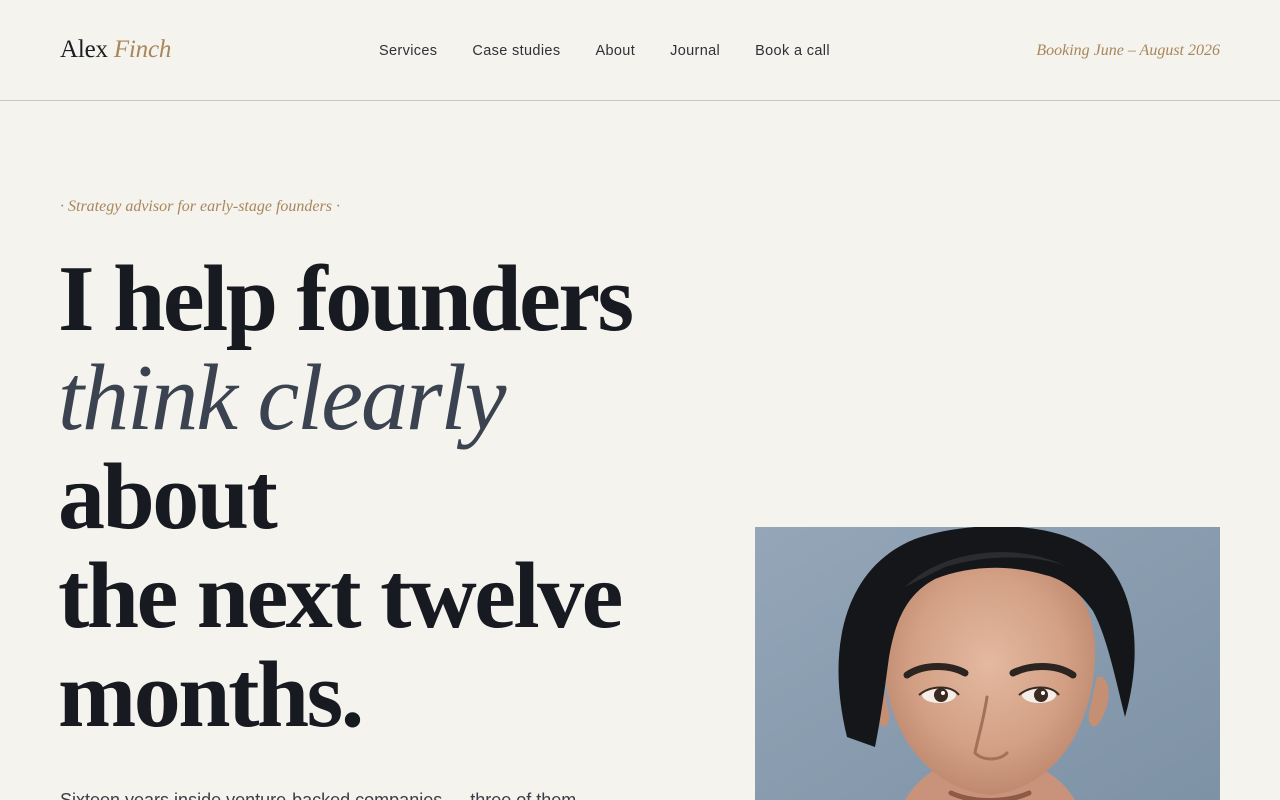  I want to click on nav-link-about: About, so click(615, 51).